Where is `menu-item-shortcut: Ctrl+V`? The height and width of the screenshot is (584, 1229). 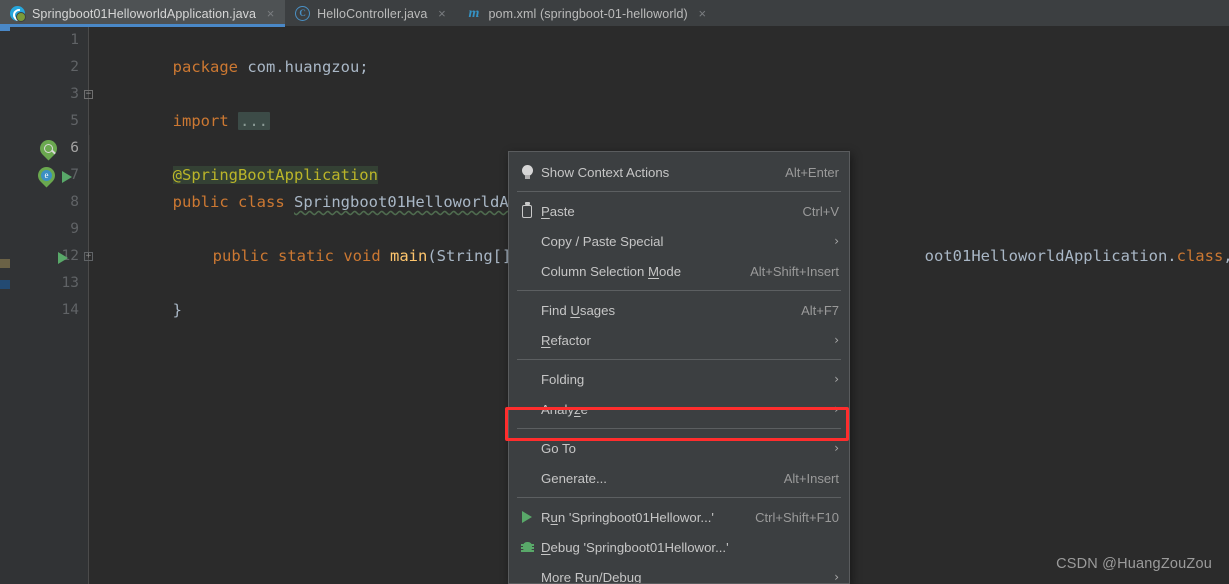
menu-item-shortcut: Ctrl+V is located at coordinates (820, 211).